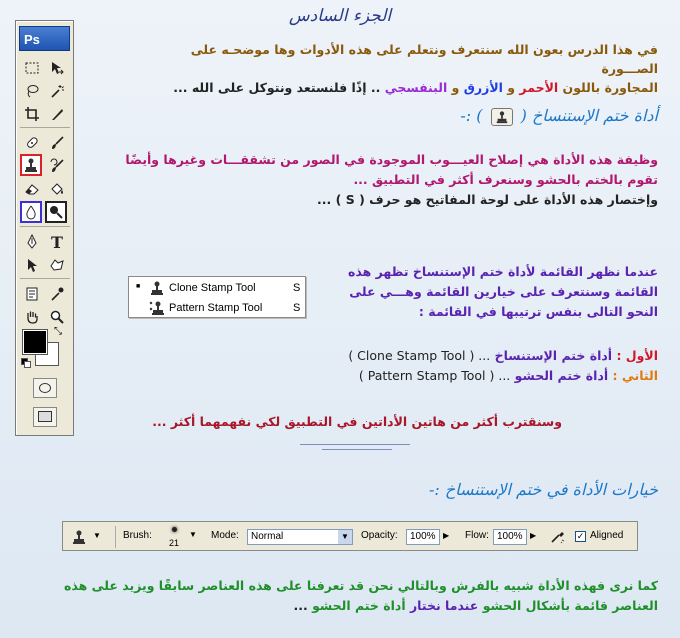  Describe the element at coordinates (570, 605) in the screenshot. I see `final-text: العناصر قائمة بأشكال الحشو` at that location.